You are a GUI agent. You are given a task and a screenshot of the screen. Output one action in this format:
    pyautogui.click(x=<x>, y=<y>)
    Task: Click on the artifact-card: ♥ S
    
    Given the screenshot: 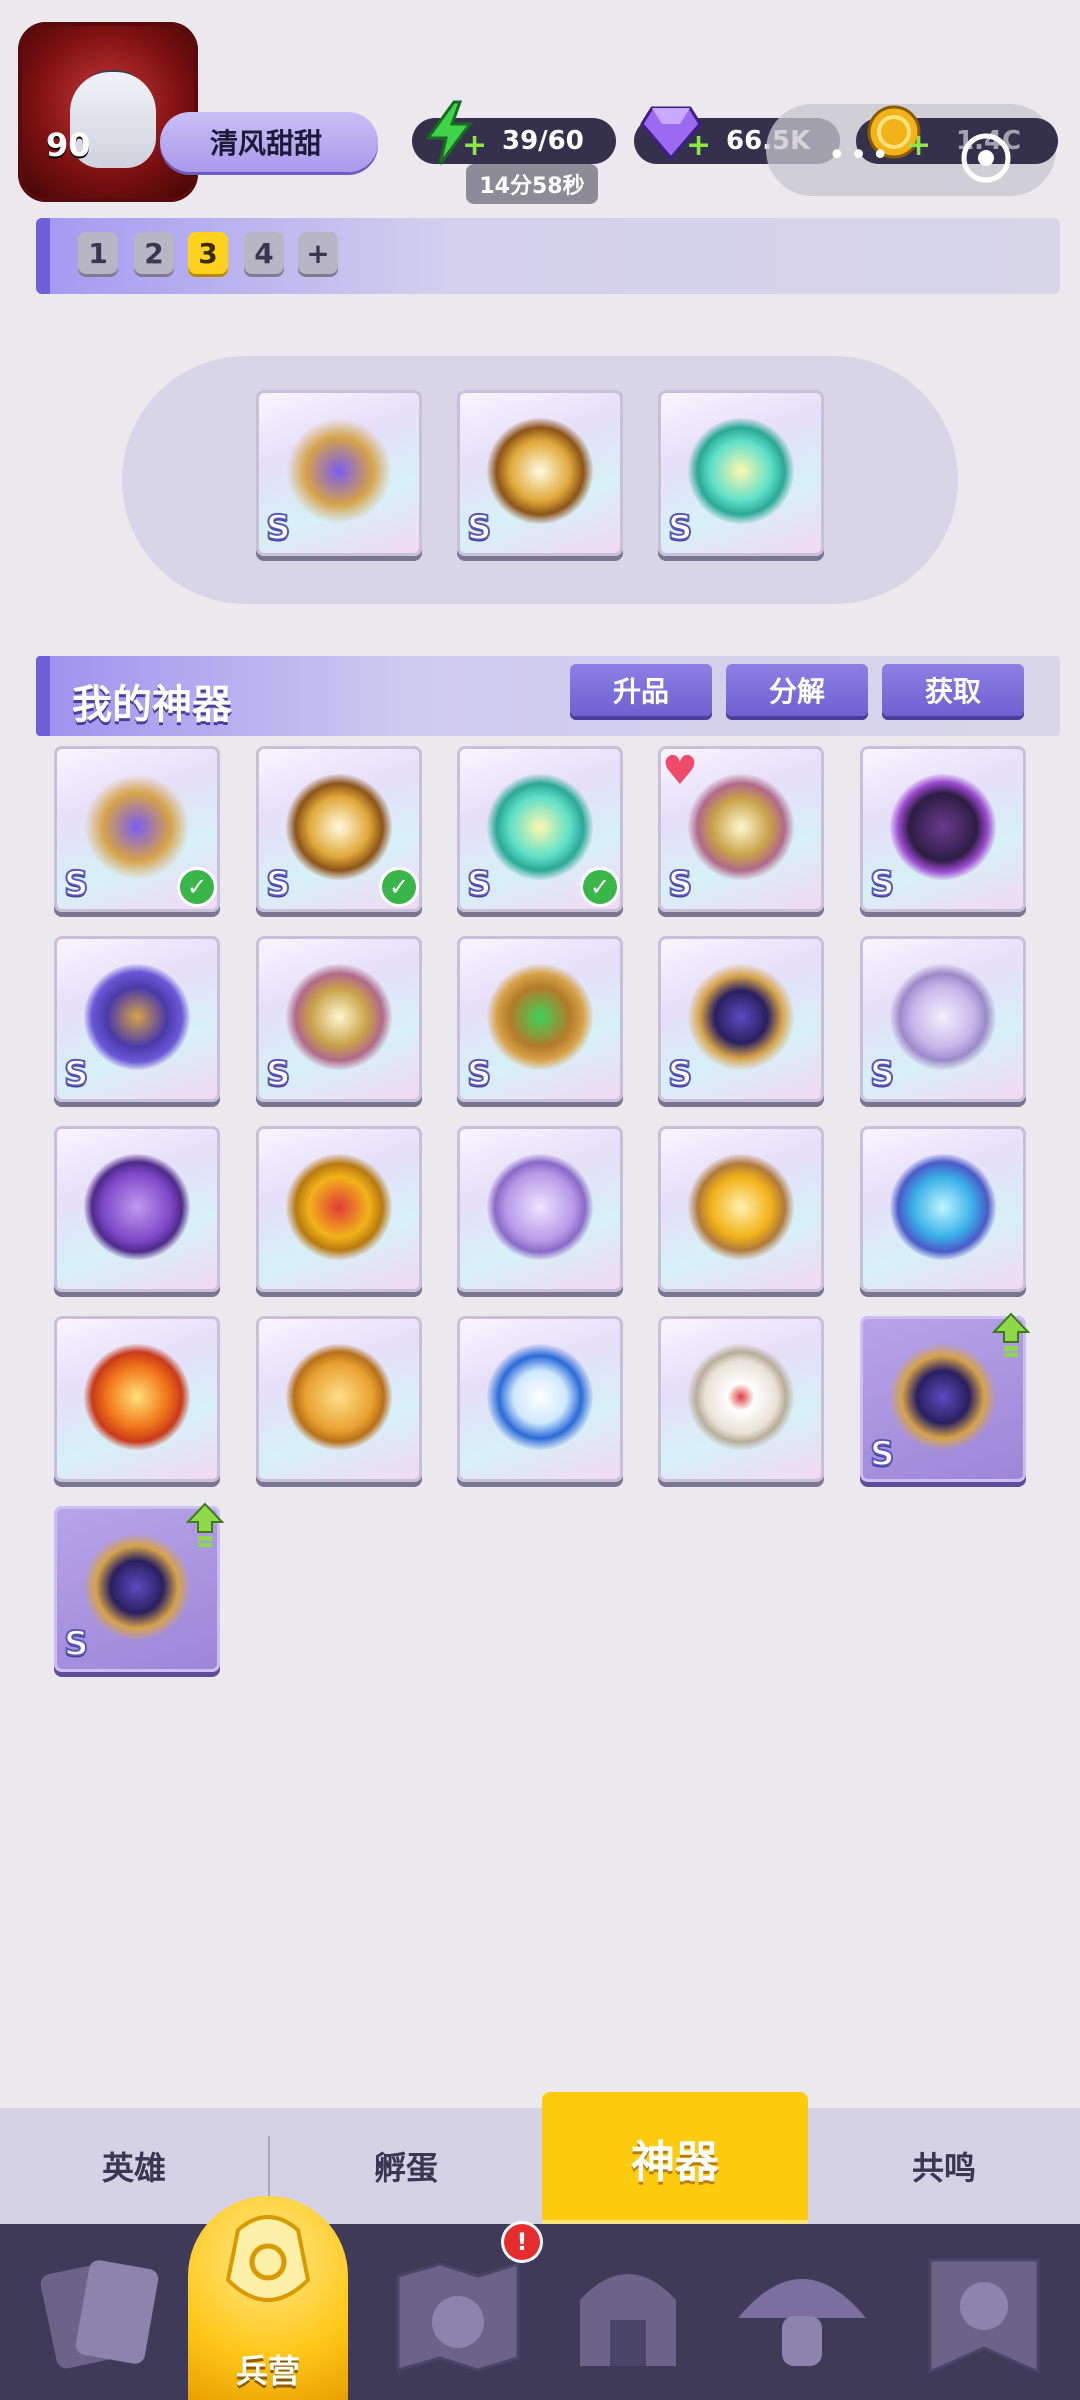 What is the action you would take?
    pyautogui.click(x=741, y=829)
    